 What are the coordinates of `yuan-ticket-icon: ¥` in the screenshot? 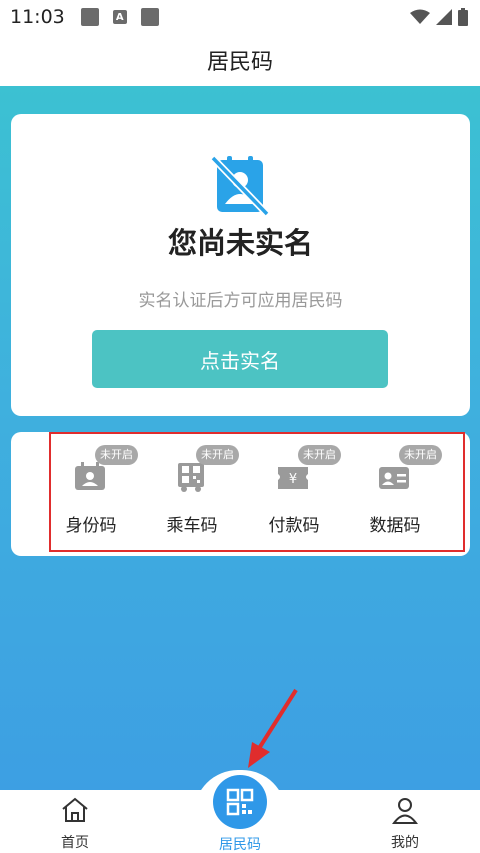 It's located at (293, 478).